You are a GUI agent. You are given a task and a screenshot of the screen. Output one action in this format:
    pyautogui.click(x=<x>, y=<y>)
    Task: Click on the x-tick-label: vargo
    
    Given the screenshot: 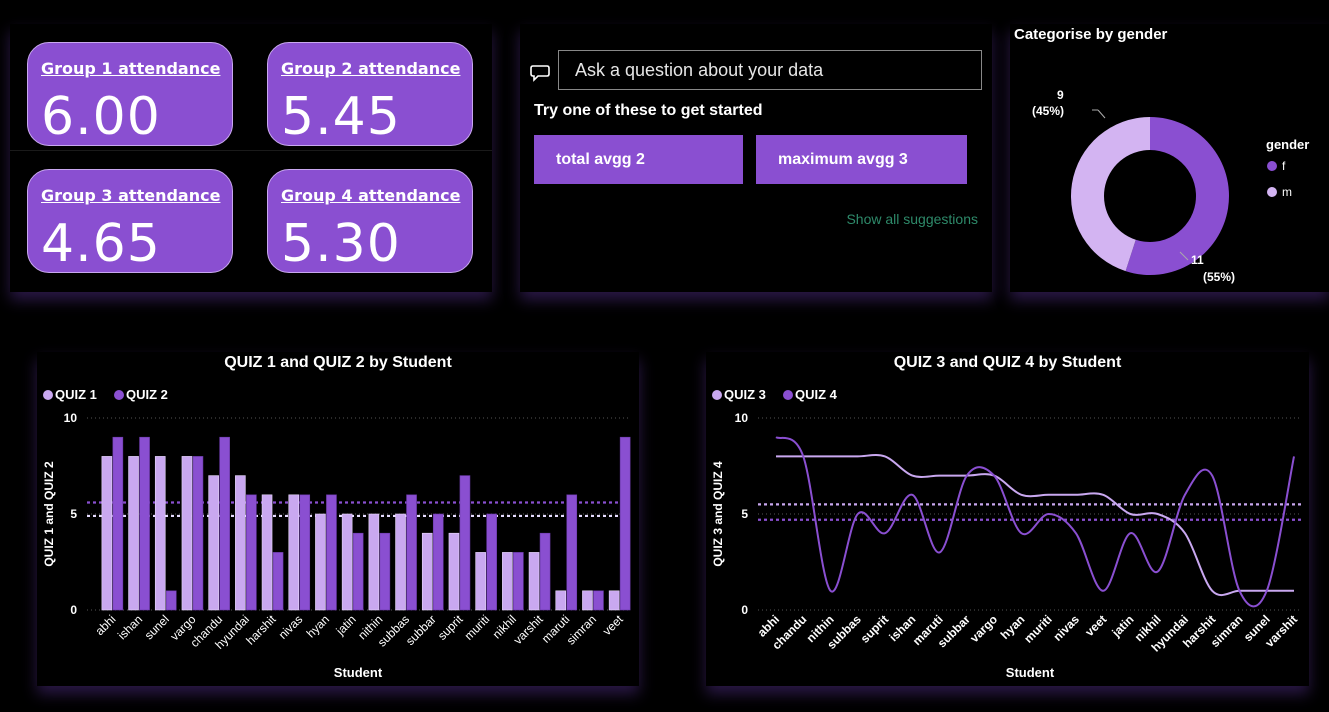 What is the action you would take?
    pyautogui.click(x=983, y=628)
    